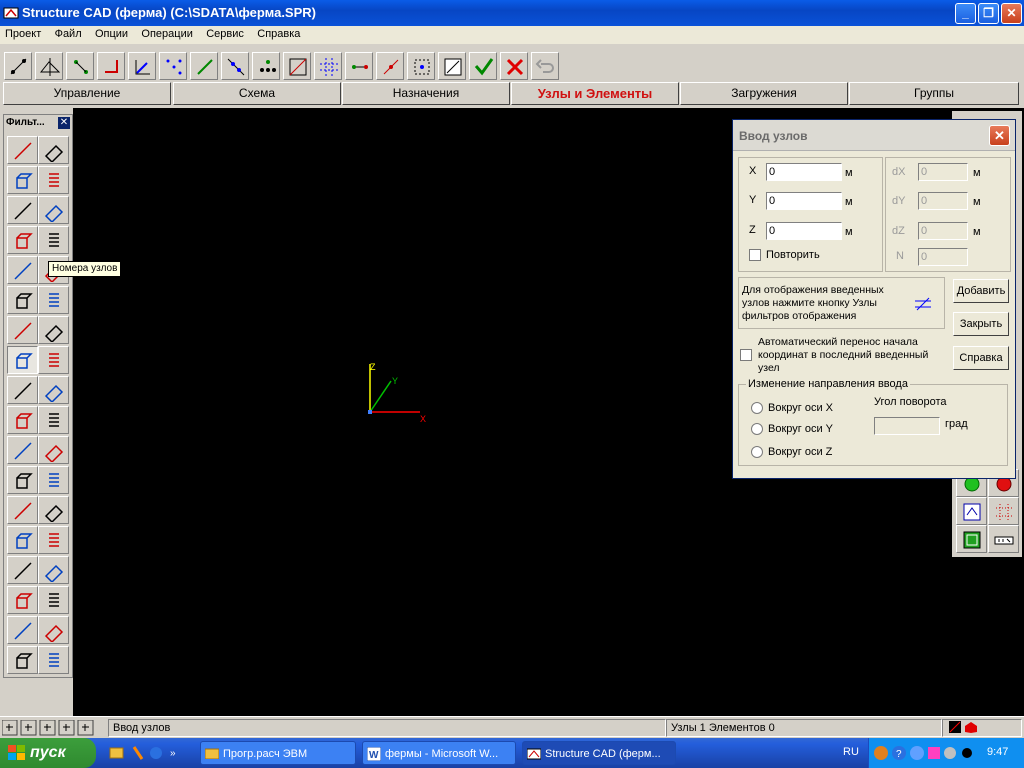 The height and width of the screenshot is (768, 1024). What do you see at coordinates (359, 66) in the screenshot?
I see `merge-node-tool` at bounding box center [359, 66].